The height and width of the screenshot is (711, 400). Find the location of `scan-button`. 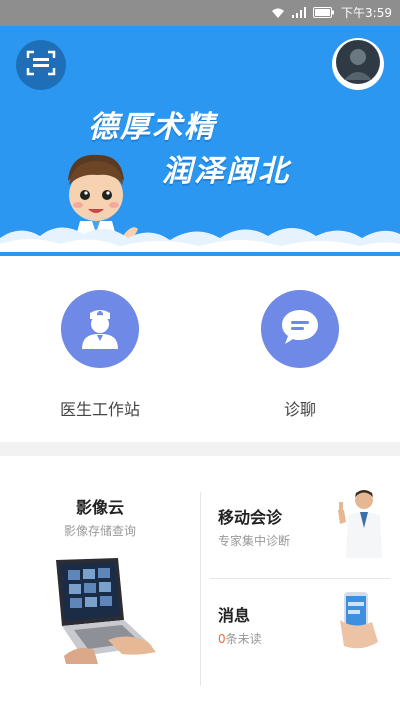

scan-button is located at coordinates (41, 65).